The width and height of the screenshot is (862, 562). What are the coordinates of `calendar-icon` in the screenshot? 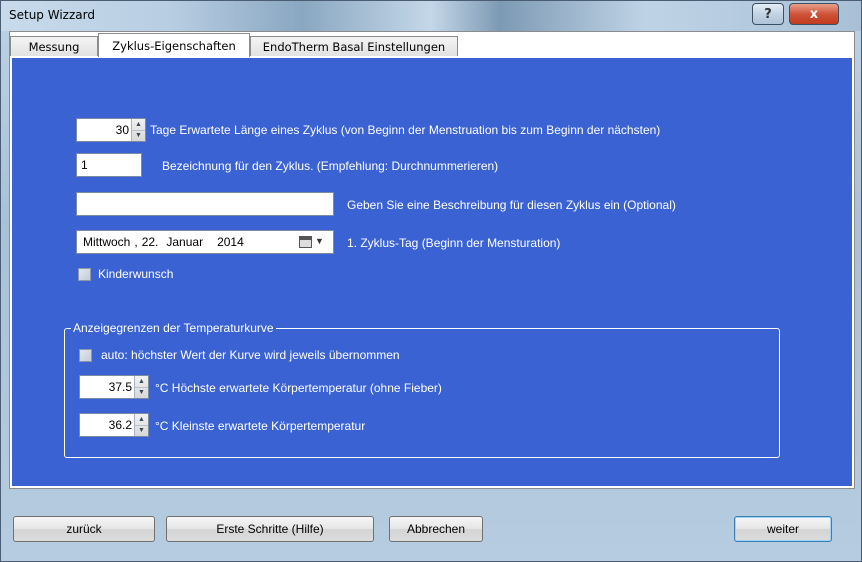 It's located at (305, 242).